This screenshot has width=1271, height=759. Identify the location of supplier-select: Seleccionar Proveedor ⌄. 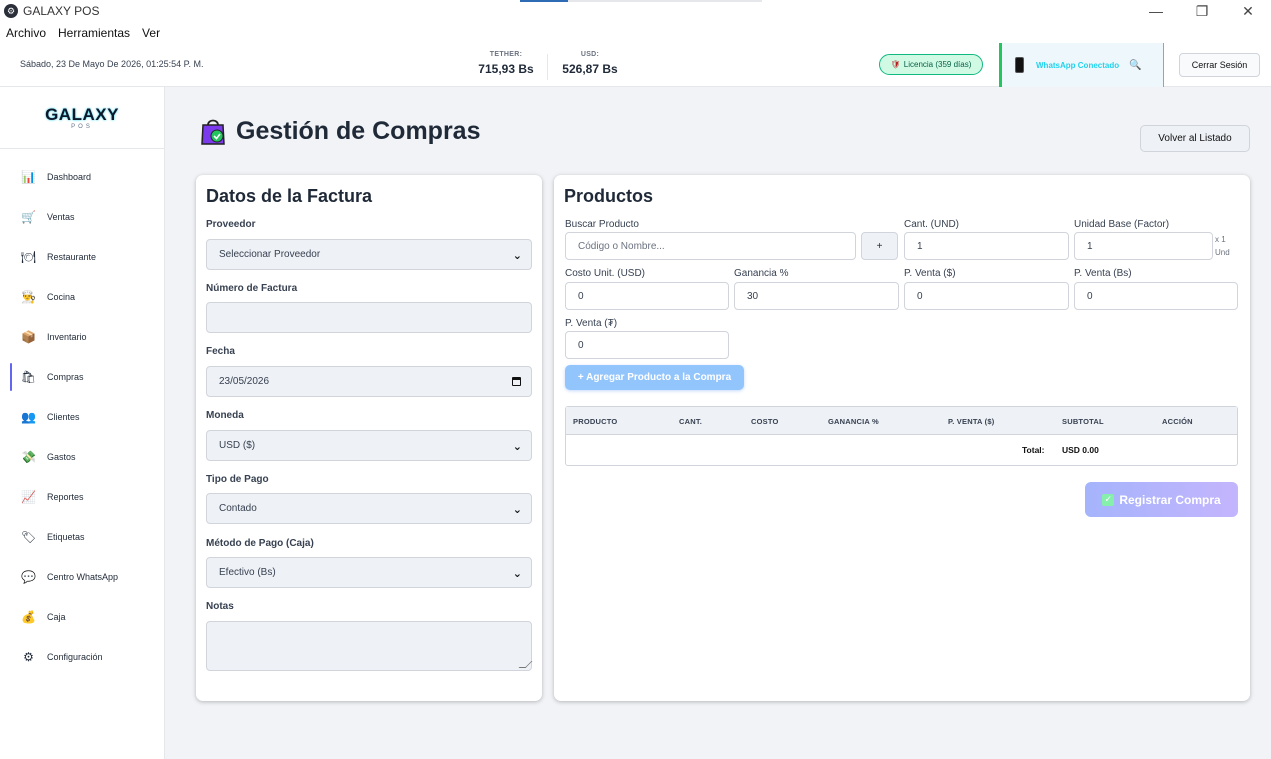
(369, 254).